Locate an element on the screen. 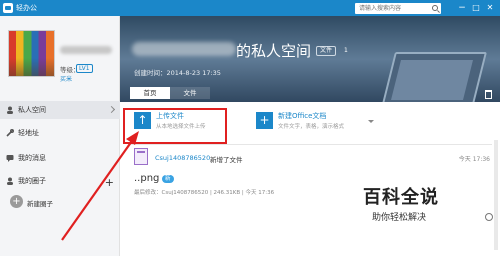 The image size is (500, 256). group-icon is located at coordinates (10, 181).